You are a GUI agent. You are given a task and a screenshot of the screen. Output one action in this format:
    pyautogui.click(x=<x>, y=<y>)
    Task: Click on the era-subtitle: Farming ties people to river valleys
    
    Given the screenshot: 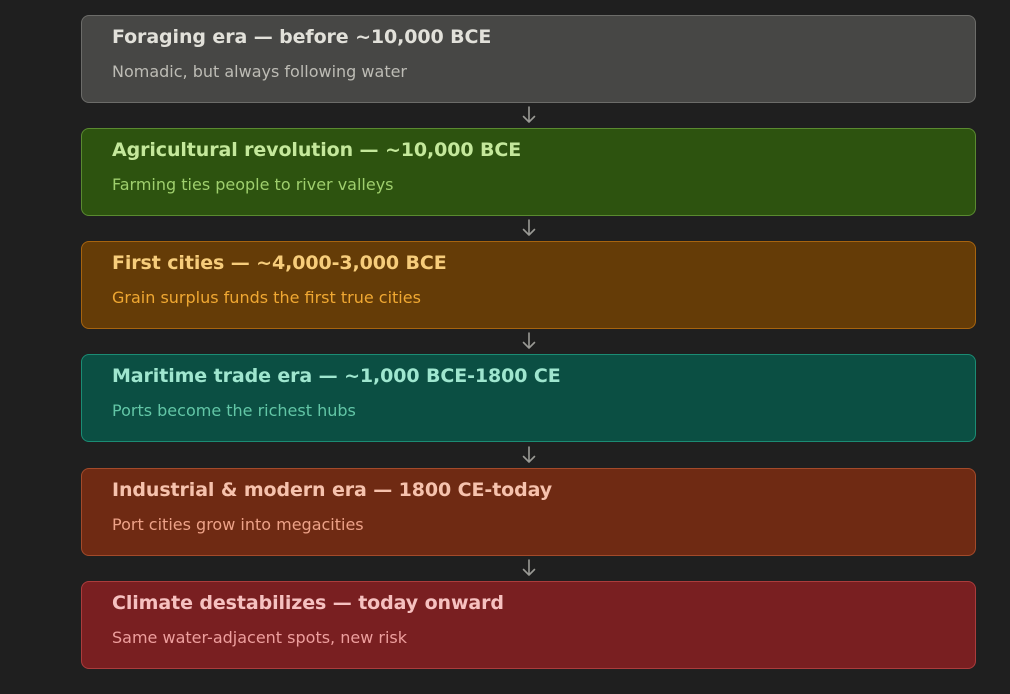 What is the action you would take?
    pyautogui.click(x=253, y=184)
    